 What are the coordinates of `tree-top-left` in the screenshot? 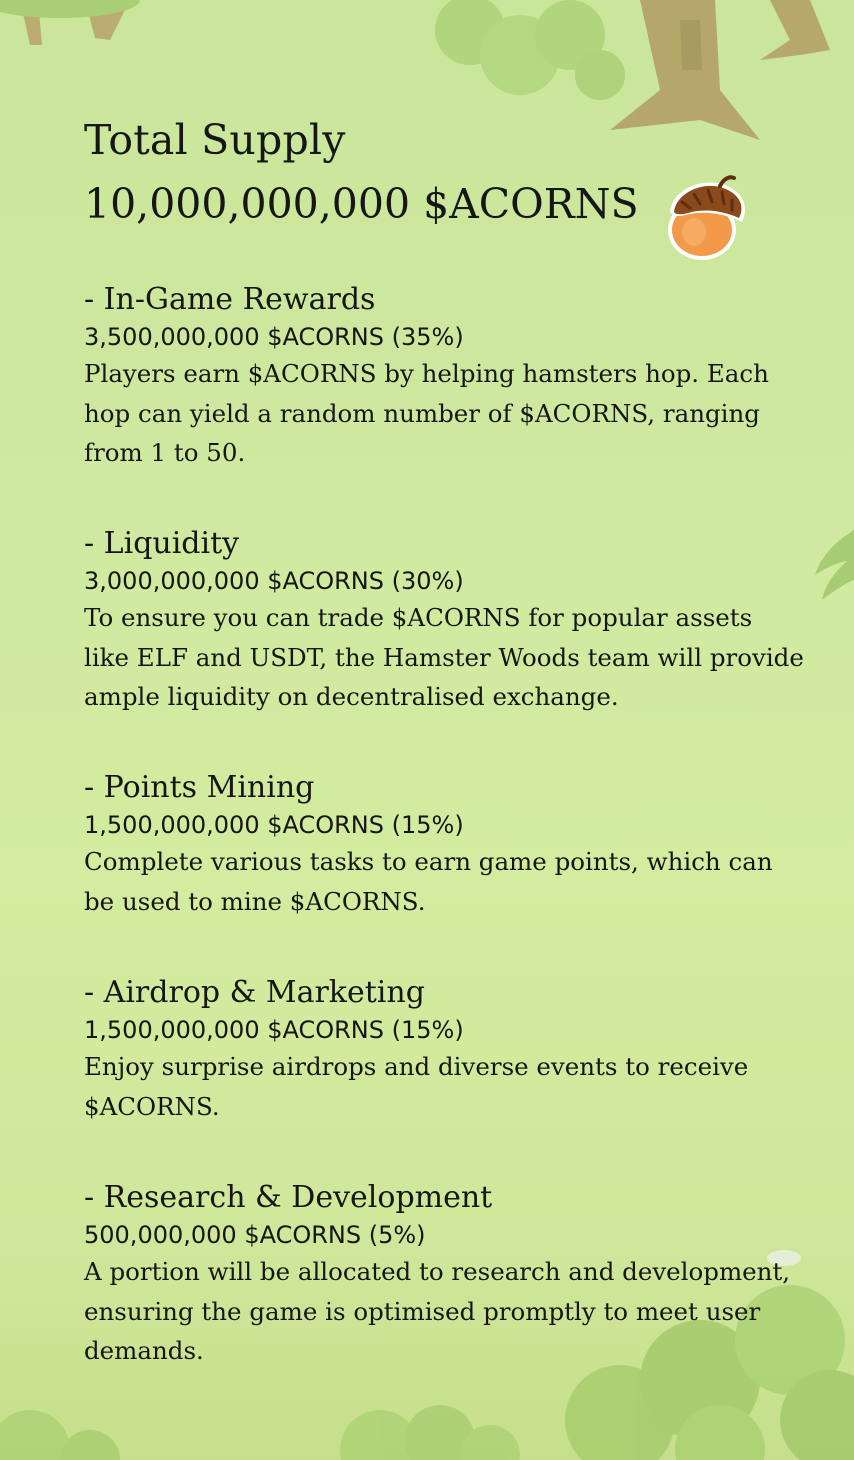 It's located at (70, 22).